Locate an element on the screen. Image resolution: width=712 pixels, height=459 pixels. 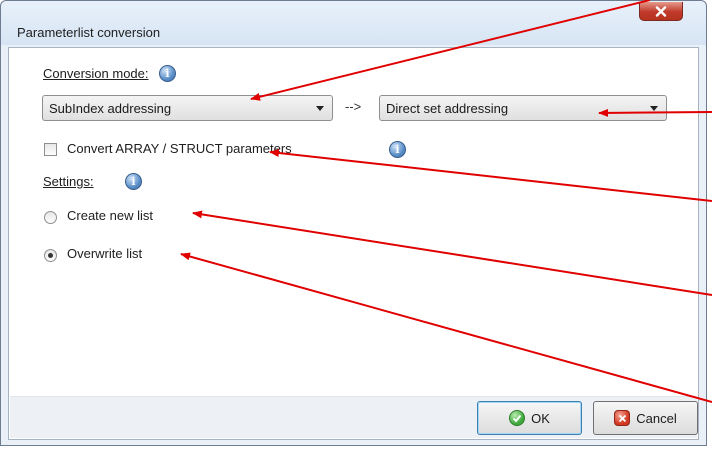
close-button is located at coordinates (661, 11).